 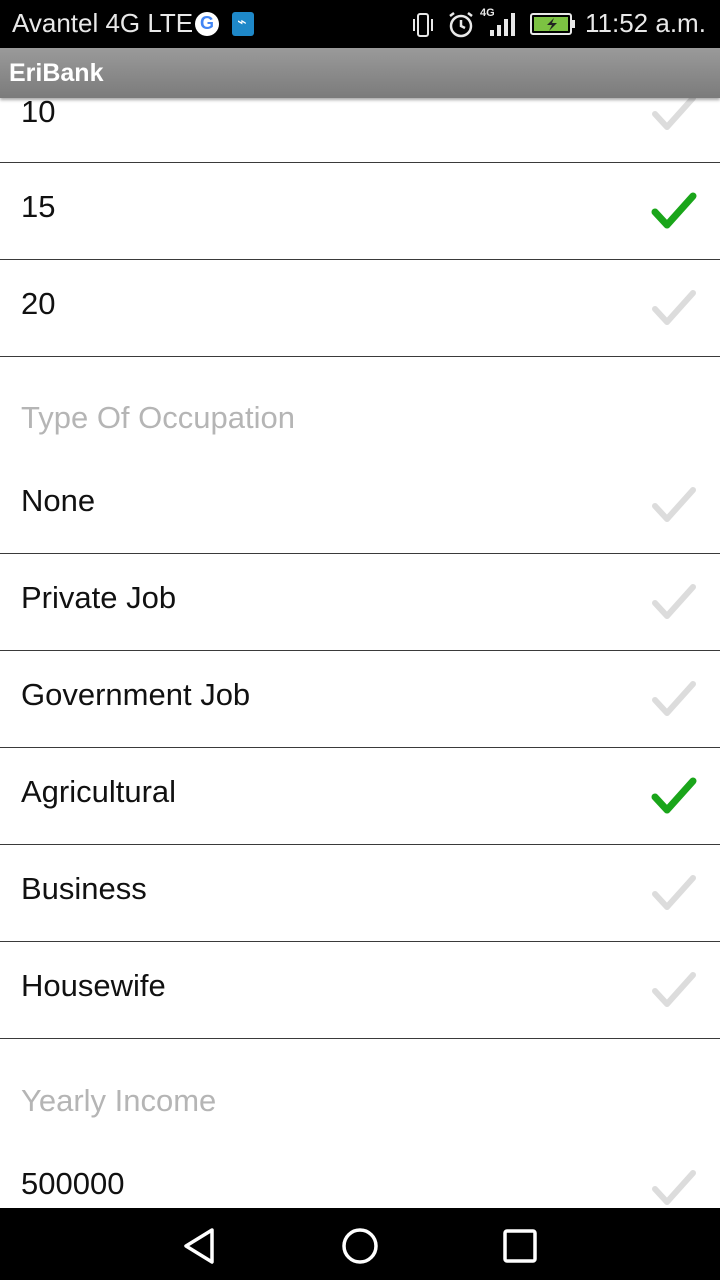 What do you see at coordinates (423, 25) in the screenshot?
I see `vibrate-icon` at bounding box center [423, 25].